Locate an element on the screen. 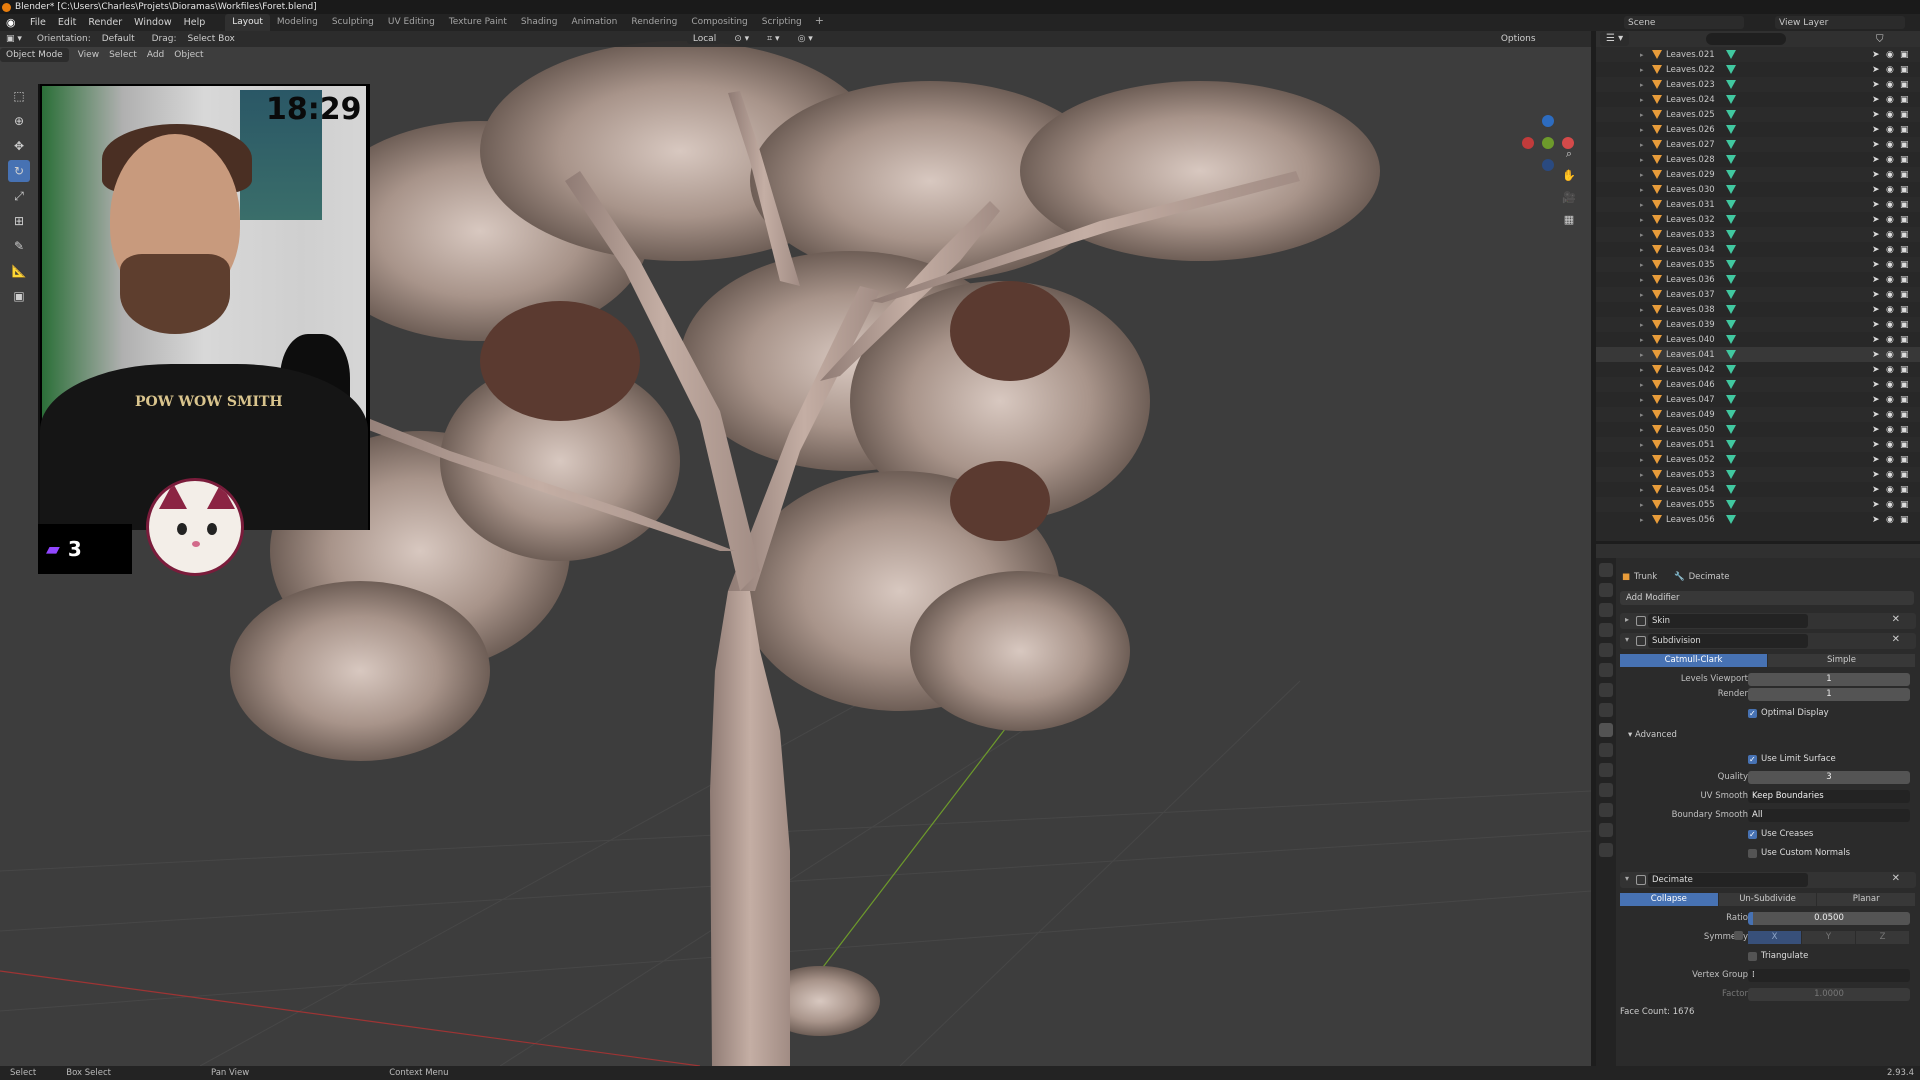  measure-tool-icon: 📐 is located at coordinates (19, 271).